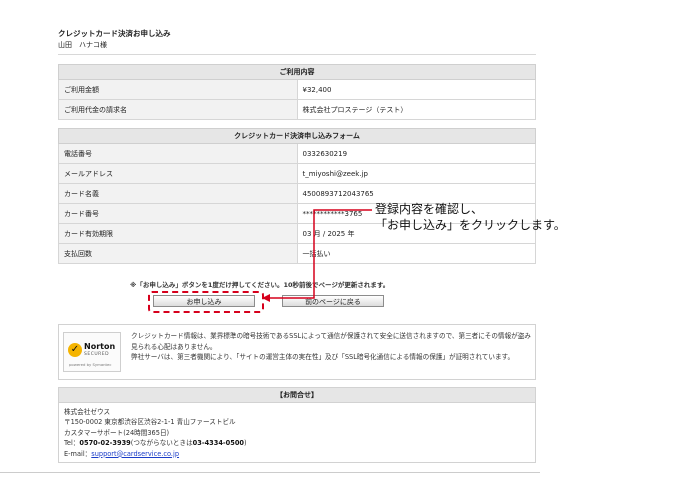  I want to click on email-line: E-mail：support@cardservice.co.jp, so click(299, 454).